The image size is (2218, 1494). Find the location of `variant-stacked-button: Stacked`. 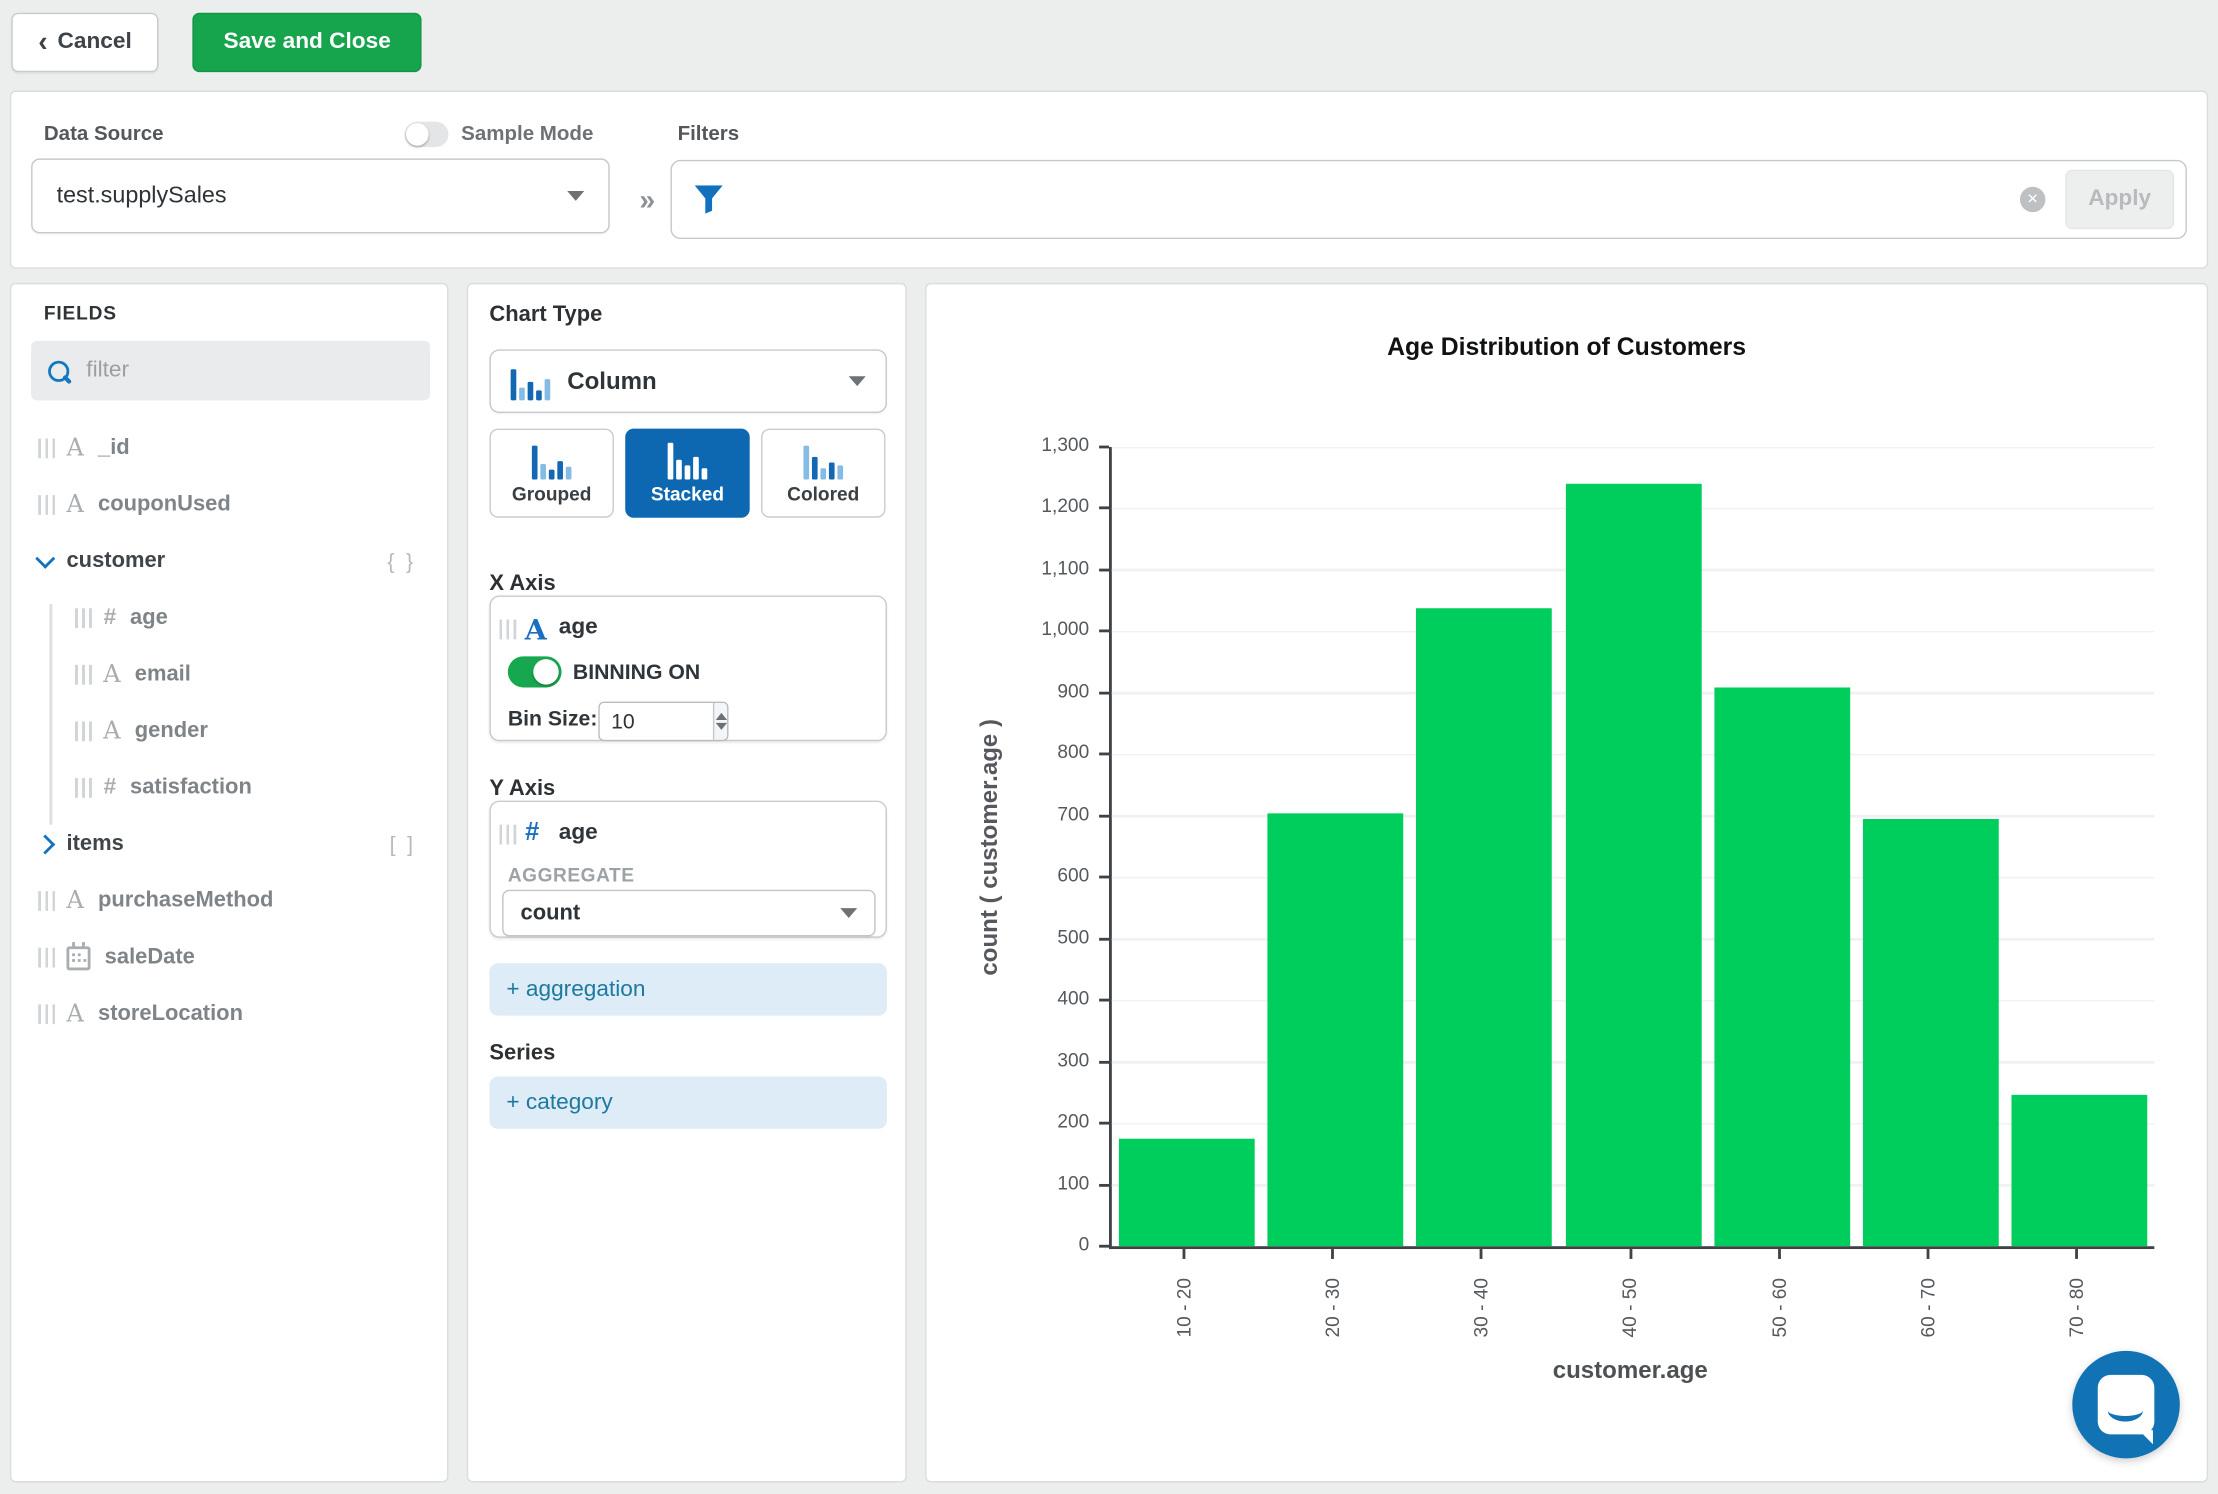

variant-stacked-button: Stacked is located at coordinates (687, 473).